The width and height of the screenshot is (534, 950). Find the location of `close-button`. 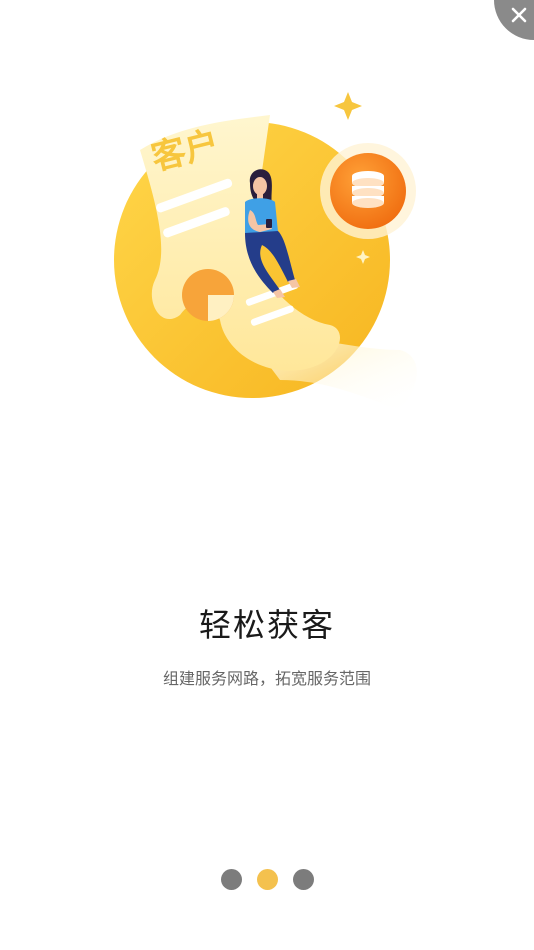

close-button is located at coordinates (514, 20).